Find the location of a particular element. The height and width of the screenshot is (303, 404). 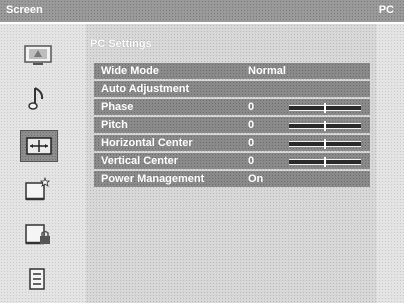

setting-row-power-management: Power Management On is located at coordinates (232, 179).